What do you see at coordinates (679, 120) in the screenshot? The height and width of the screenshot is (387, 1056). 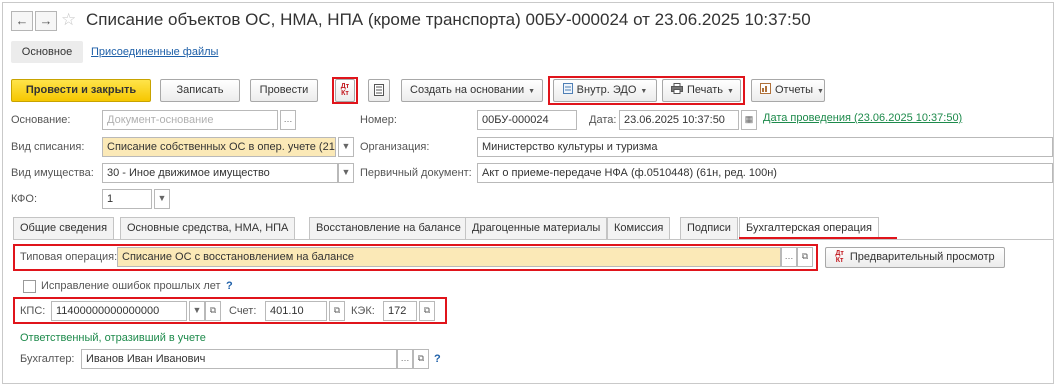 I see `date-field: 23.06.2025 10:37:50` at bounding box center [679, 120].